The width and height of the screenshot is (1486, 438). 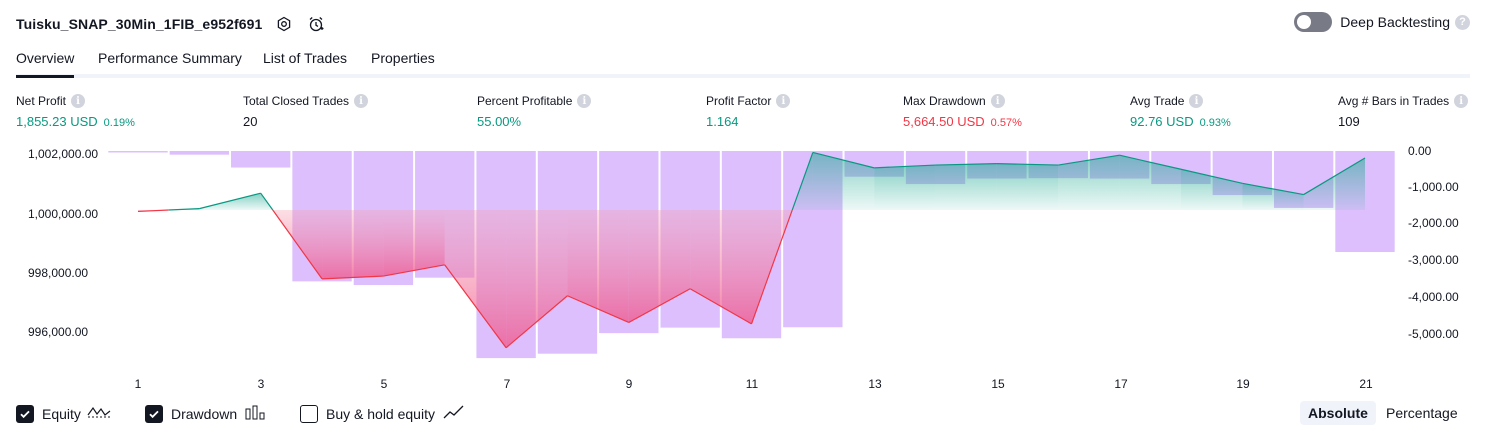 I want to click on equity-label: Equity, so click(x=61, y=413).